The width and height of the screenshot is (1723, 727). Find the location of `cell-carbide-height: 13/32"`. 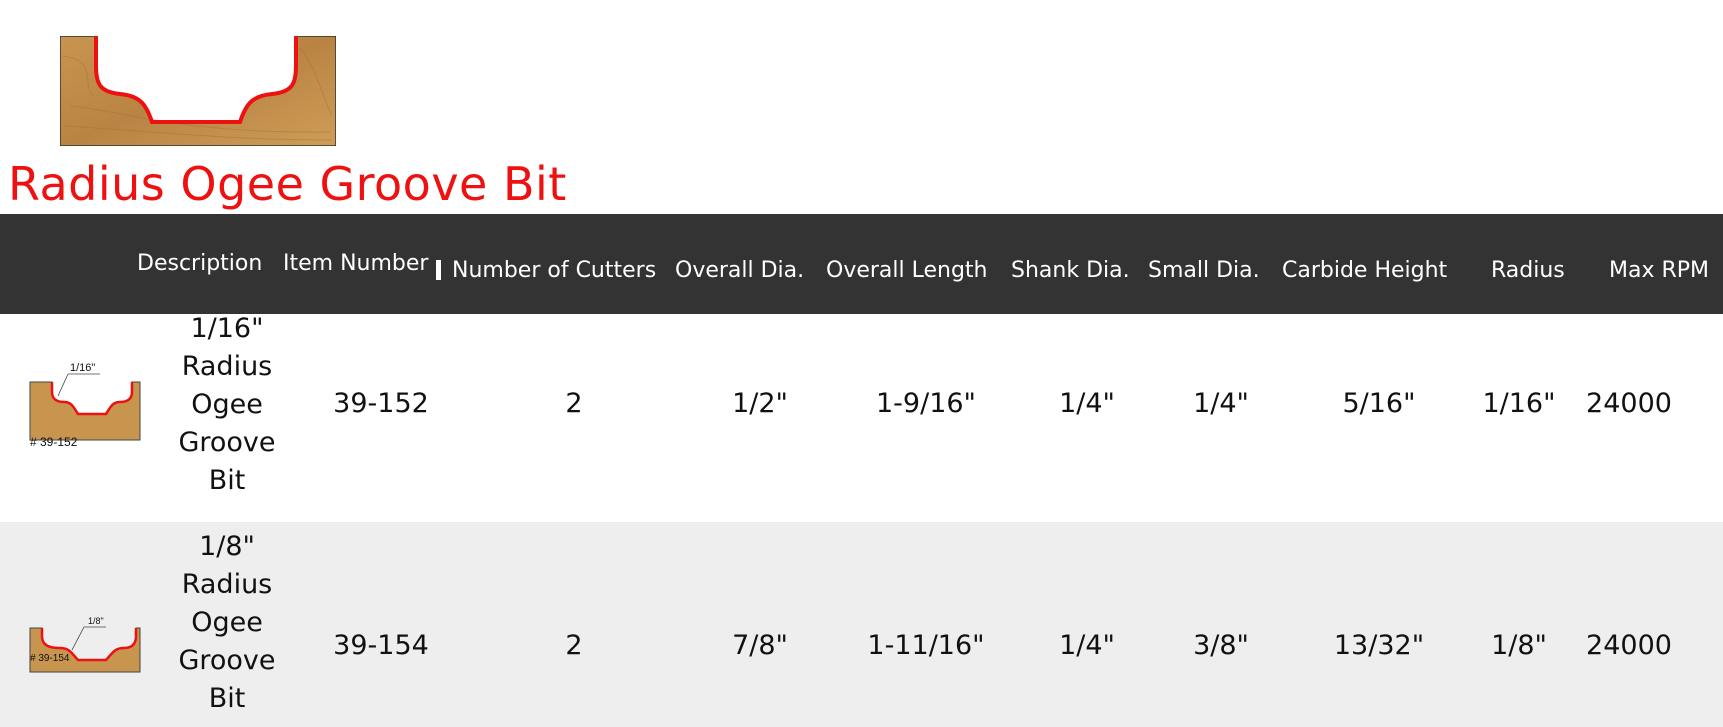

cell-carbide-height: 13/32" is located at coordinates (1379, 645).